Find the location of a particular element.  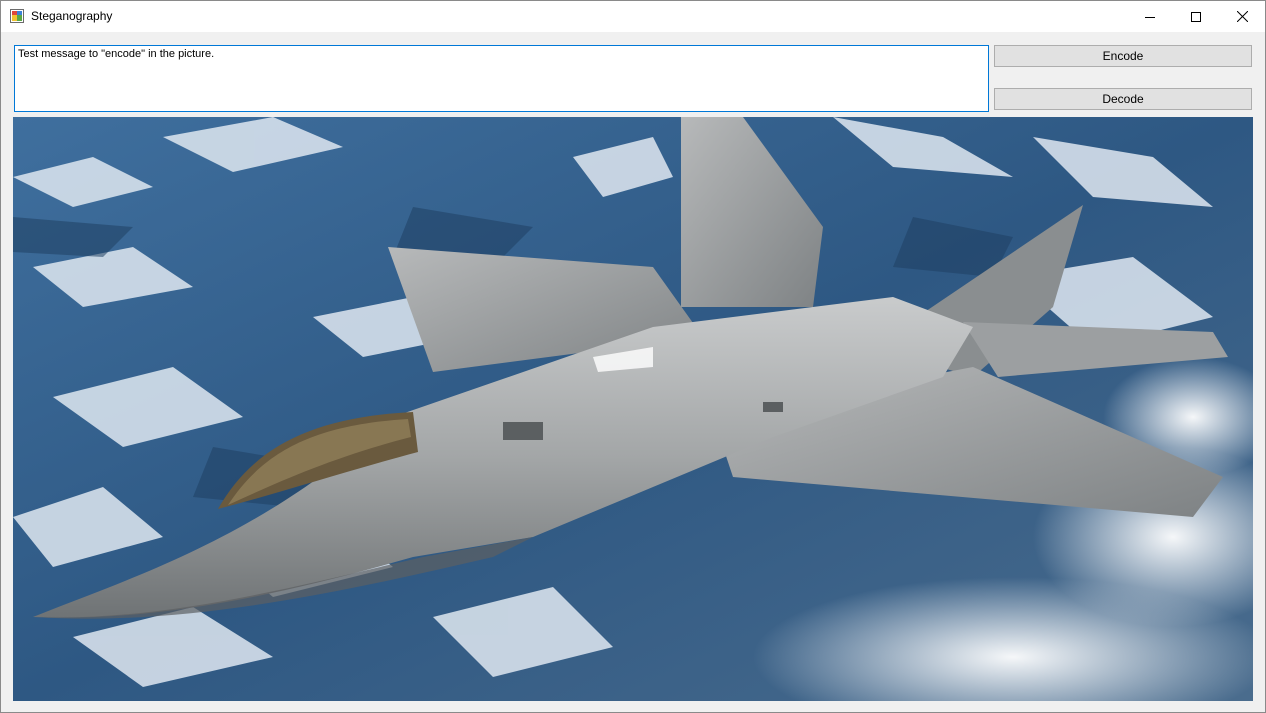

decode-button: Decode is located at coordinates (1123, 99).